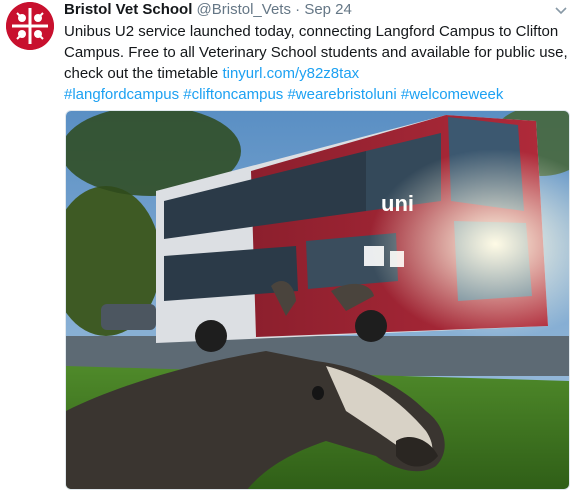 The width and height of the screenshot is (579, 504). Describe the element at coordinates (244, 9) in the screenshot. I see `user-handle: @Bristol_Vets` at that location.